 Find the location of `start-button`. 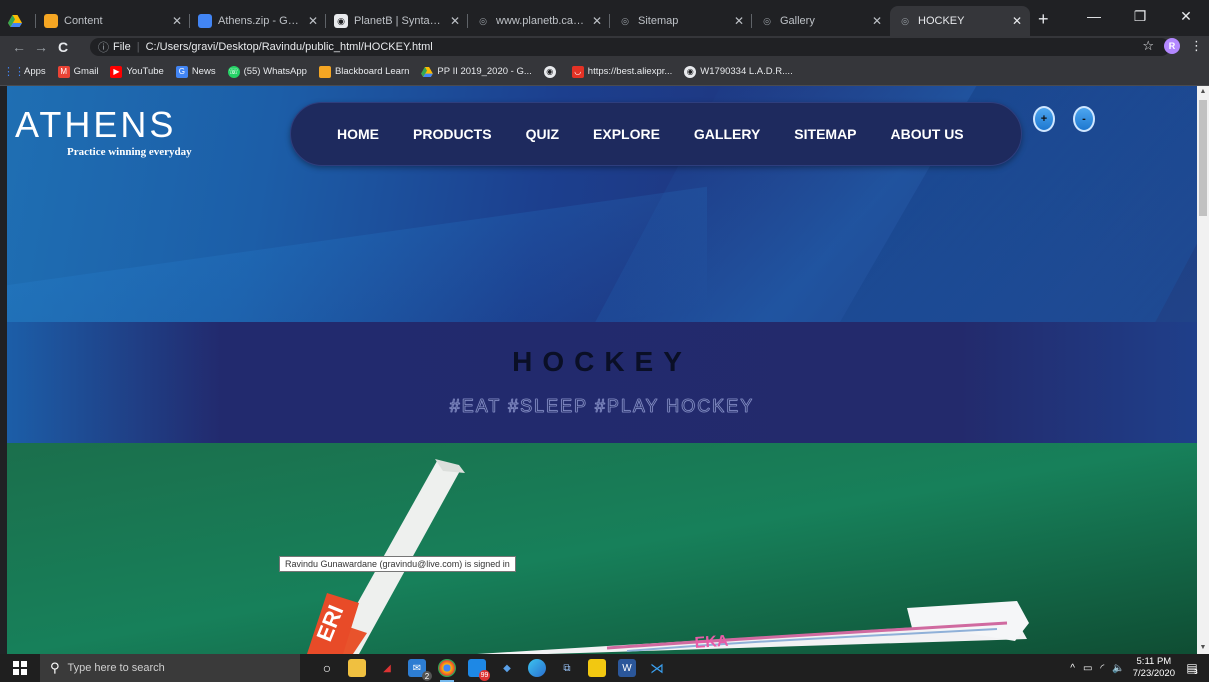

start-button is located at coordinates (20, 668).